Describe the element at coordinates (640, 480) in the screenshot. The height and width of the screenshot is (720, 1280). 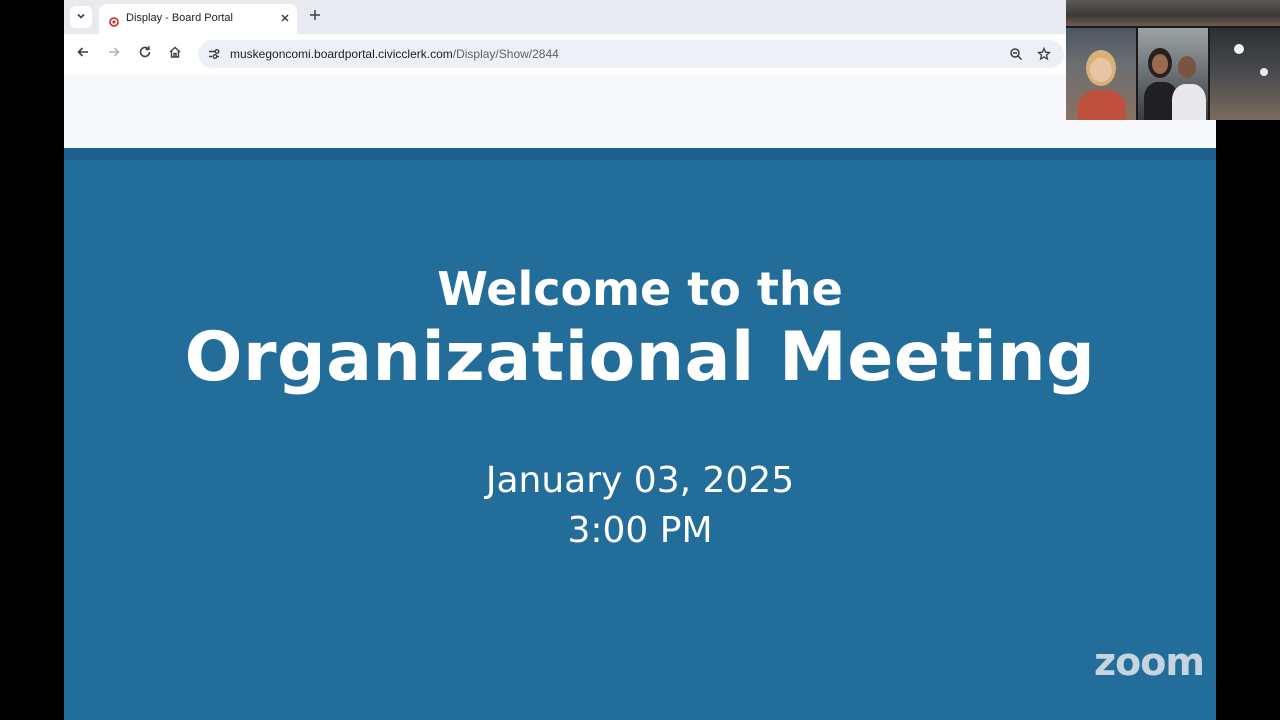
I see `meeting-date: January 03, 2025` at that location.